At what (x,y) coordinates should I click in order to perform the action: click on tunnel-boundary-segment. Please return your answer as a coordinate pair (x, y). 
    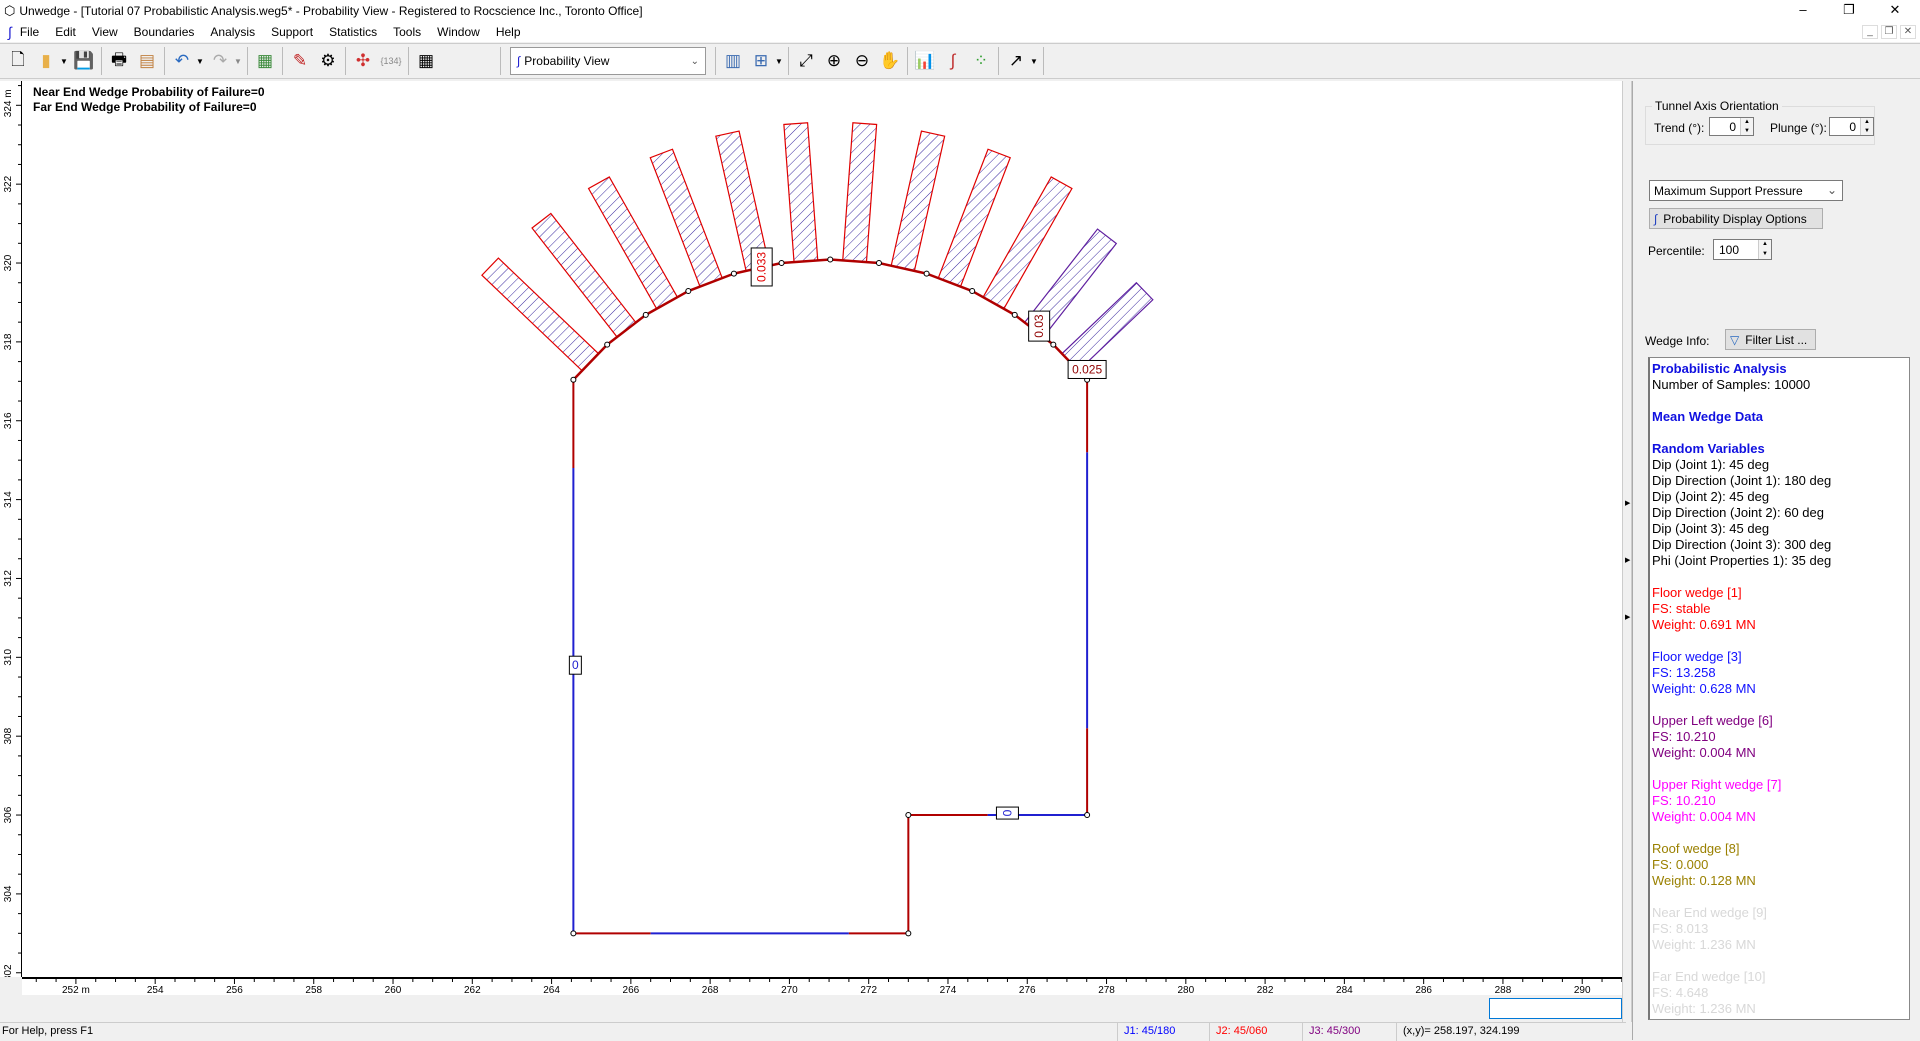
    Looking at the image, I should click on (855, 261).